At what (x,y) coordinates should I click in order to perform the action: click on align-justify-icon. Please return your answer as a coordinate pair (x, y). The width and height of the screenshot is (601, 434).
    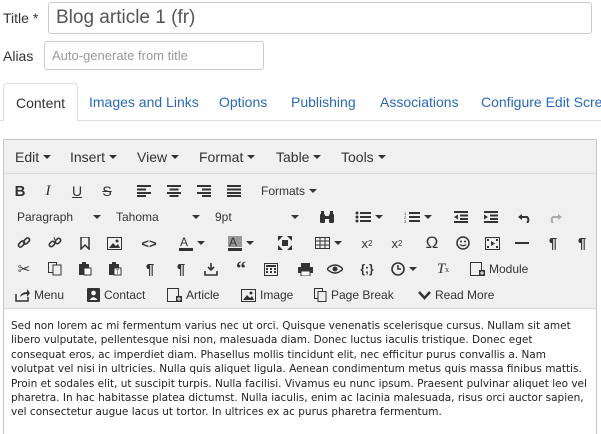
    Looking at the image, I should click on (234, 191).